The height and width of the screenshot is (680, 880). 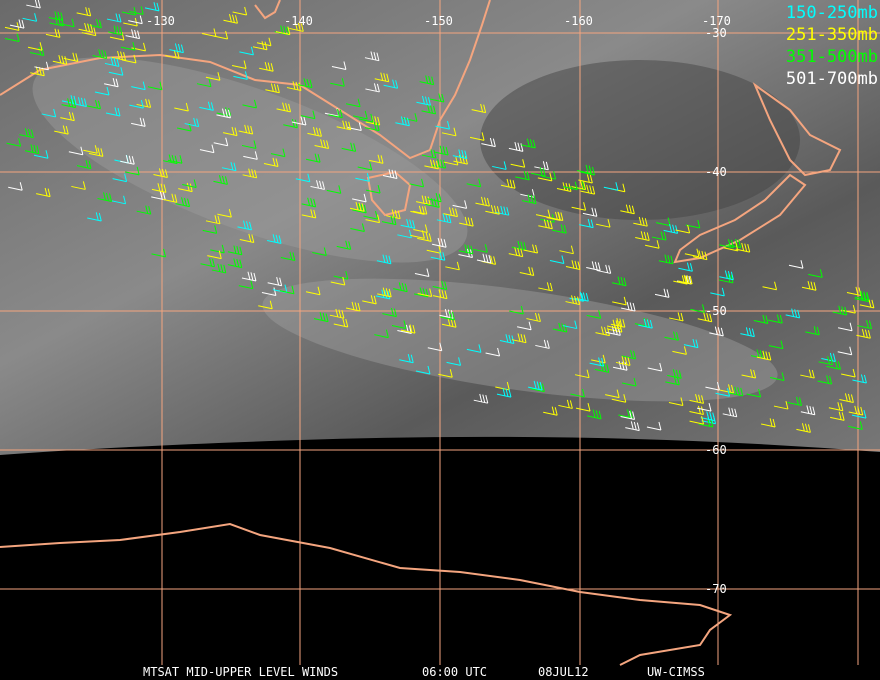 I want to click on product-title: MTSAT MID-UPPER LEVEL WINDS, so click(x=241, y=672).